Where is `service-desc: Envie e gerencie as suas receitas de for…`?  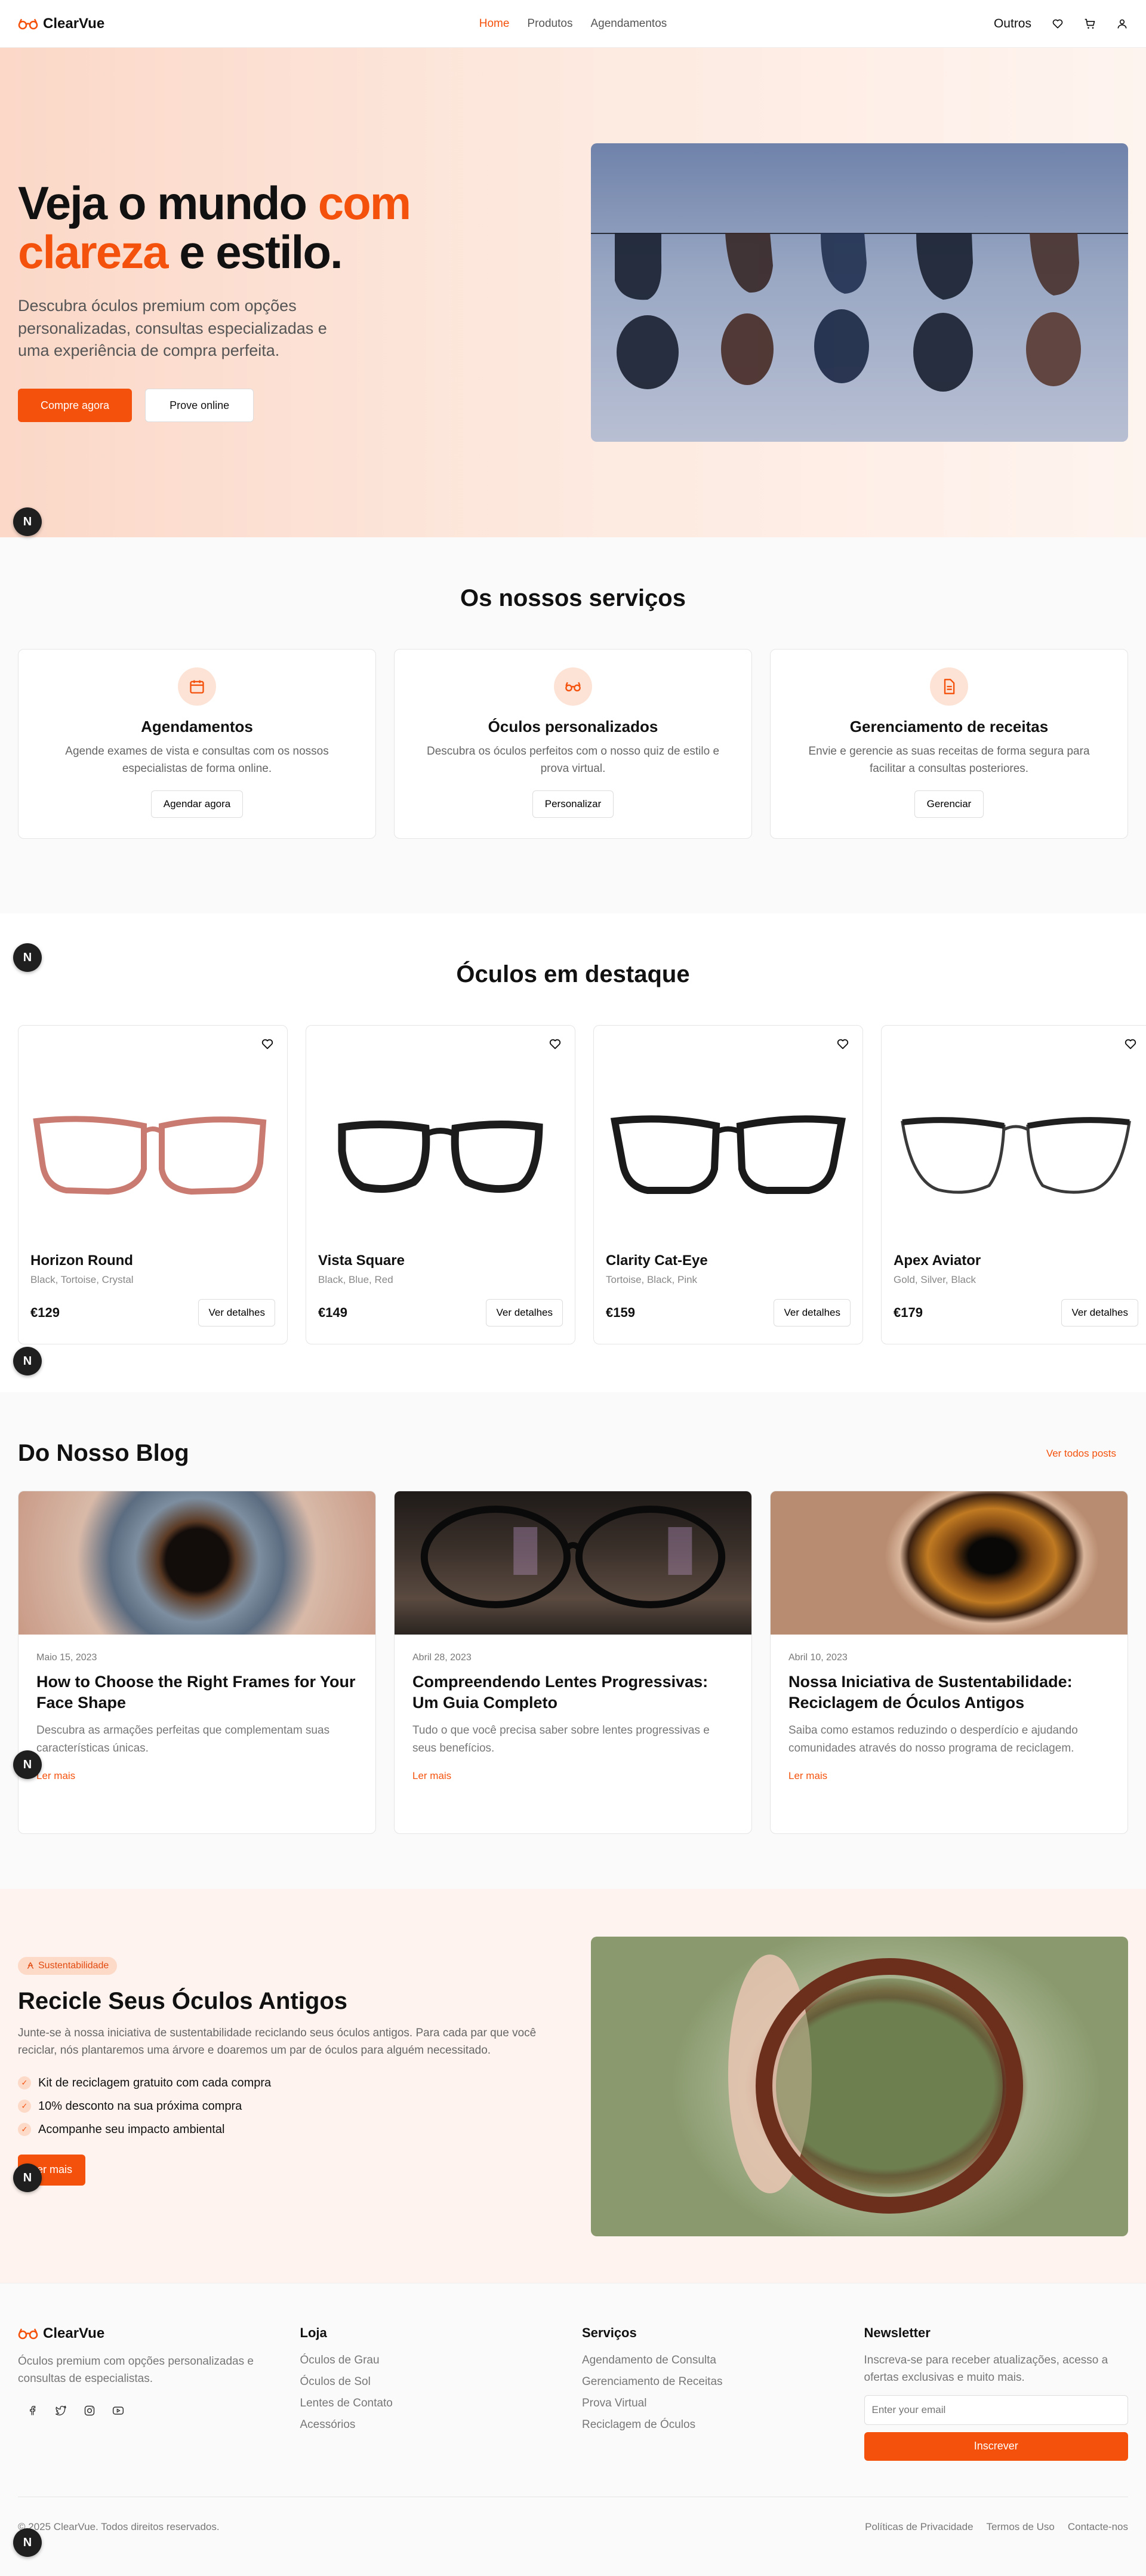 service-desc: Envie e gerencie as suas receitas de for… is located at coordinates (949, 760).